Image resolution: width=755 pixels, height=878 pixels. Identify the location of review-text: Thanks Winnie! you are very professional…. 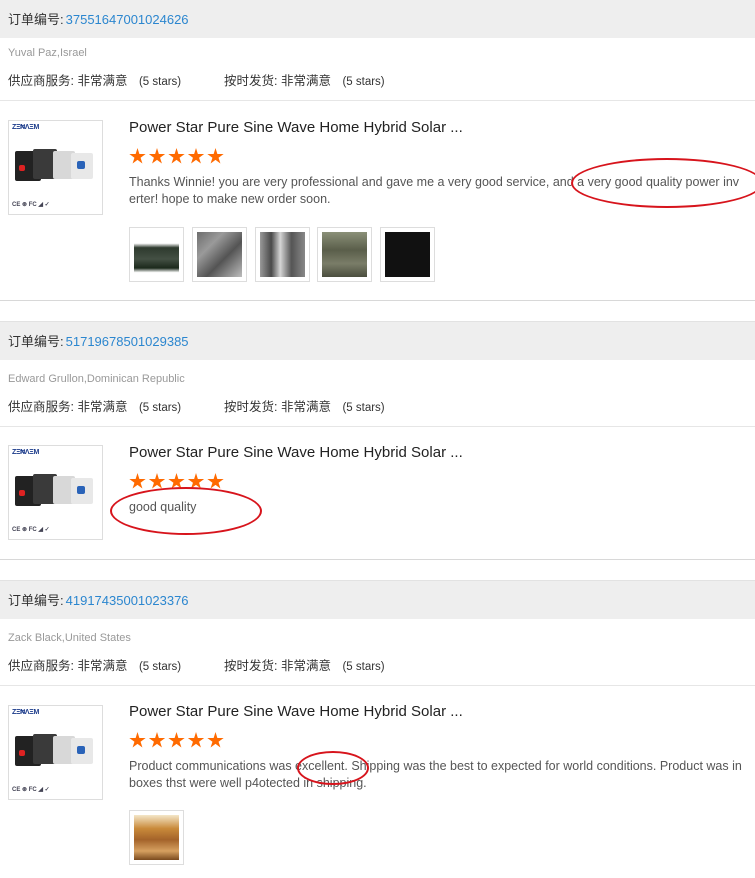
(434, 190).